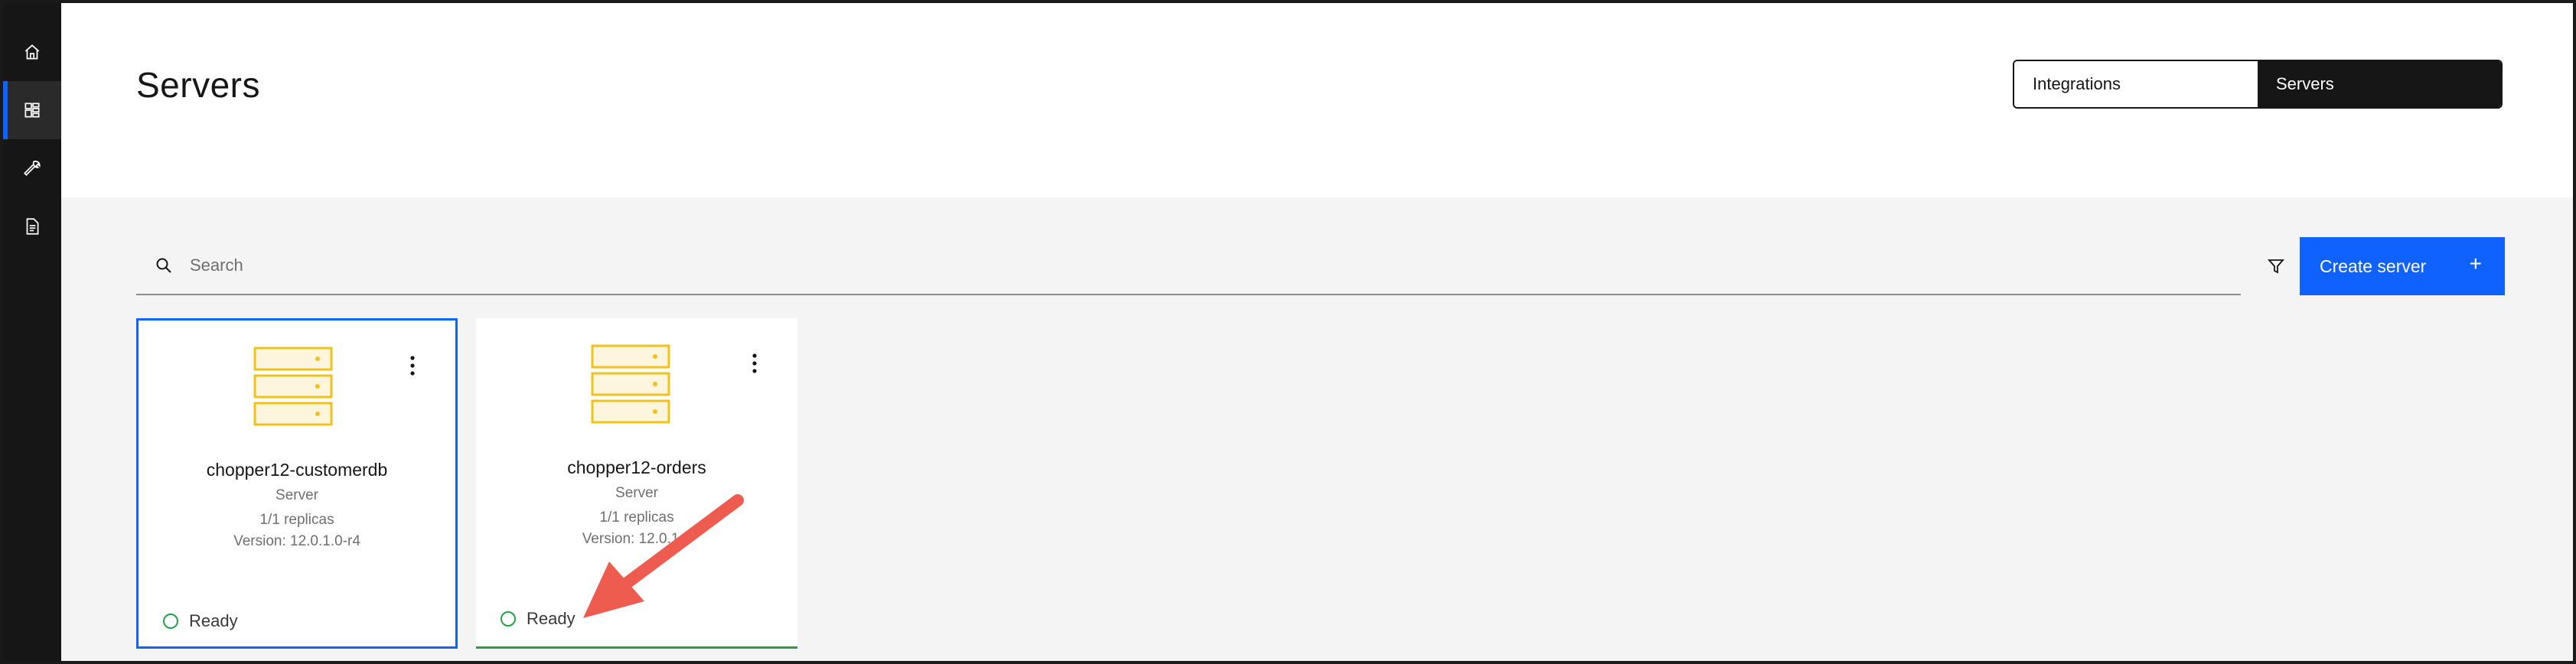  I want to click on sidebar-item-home, so click(32, 52).